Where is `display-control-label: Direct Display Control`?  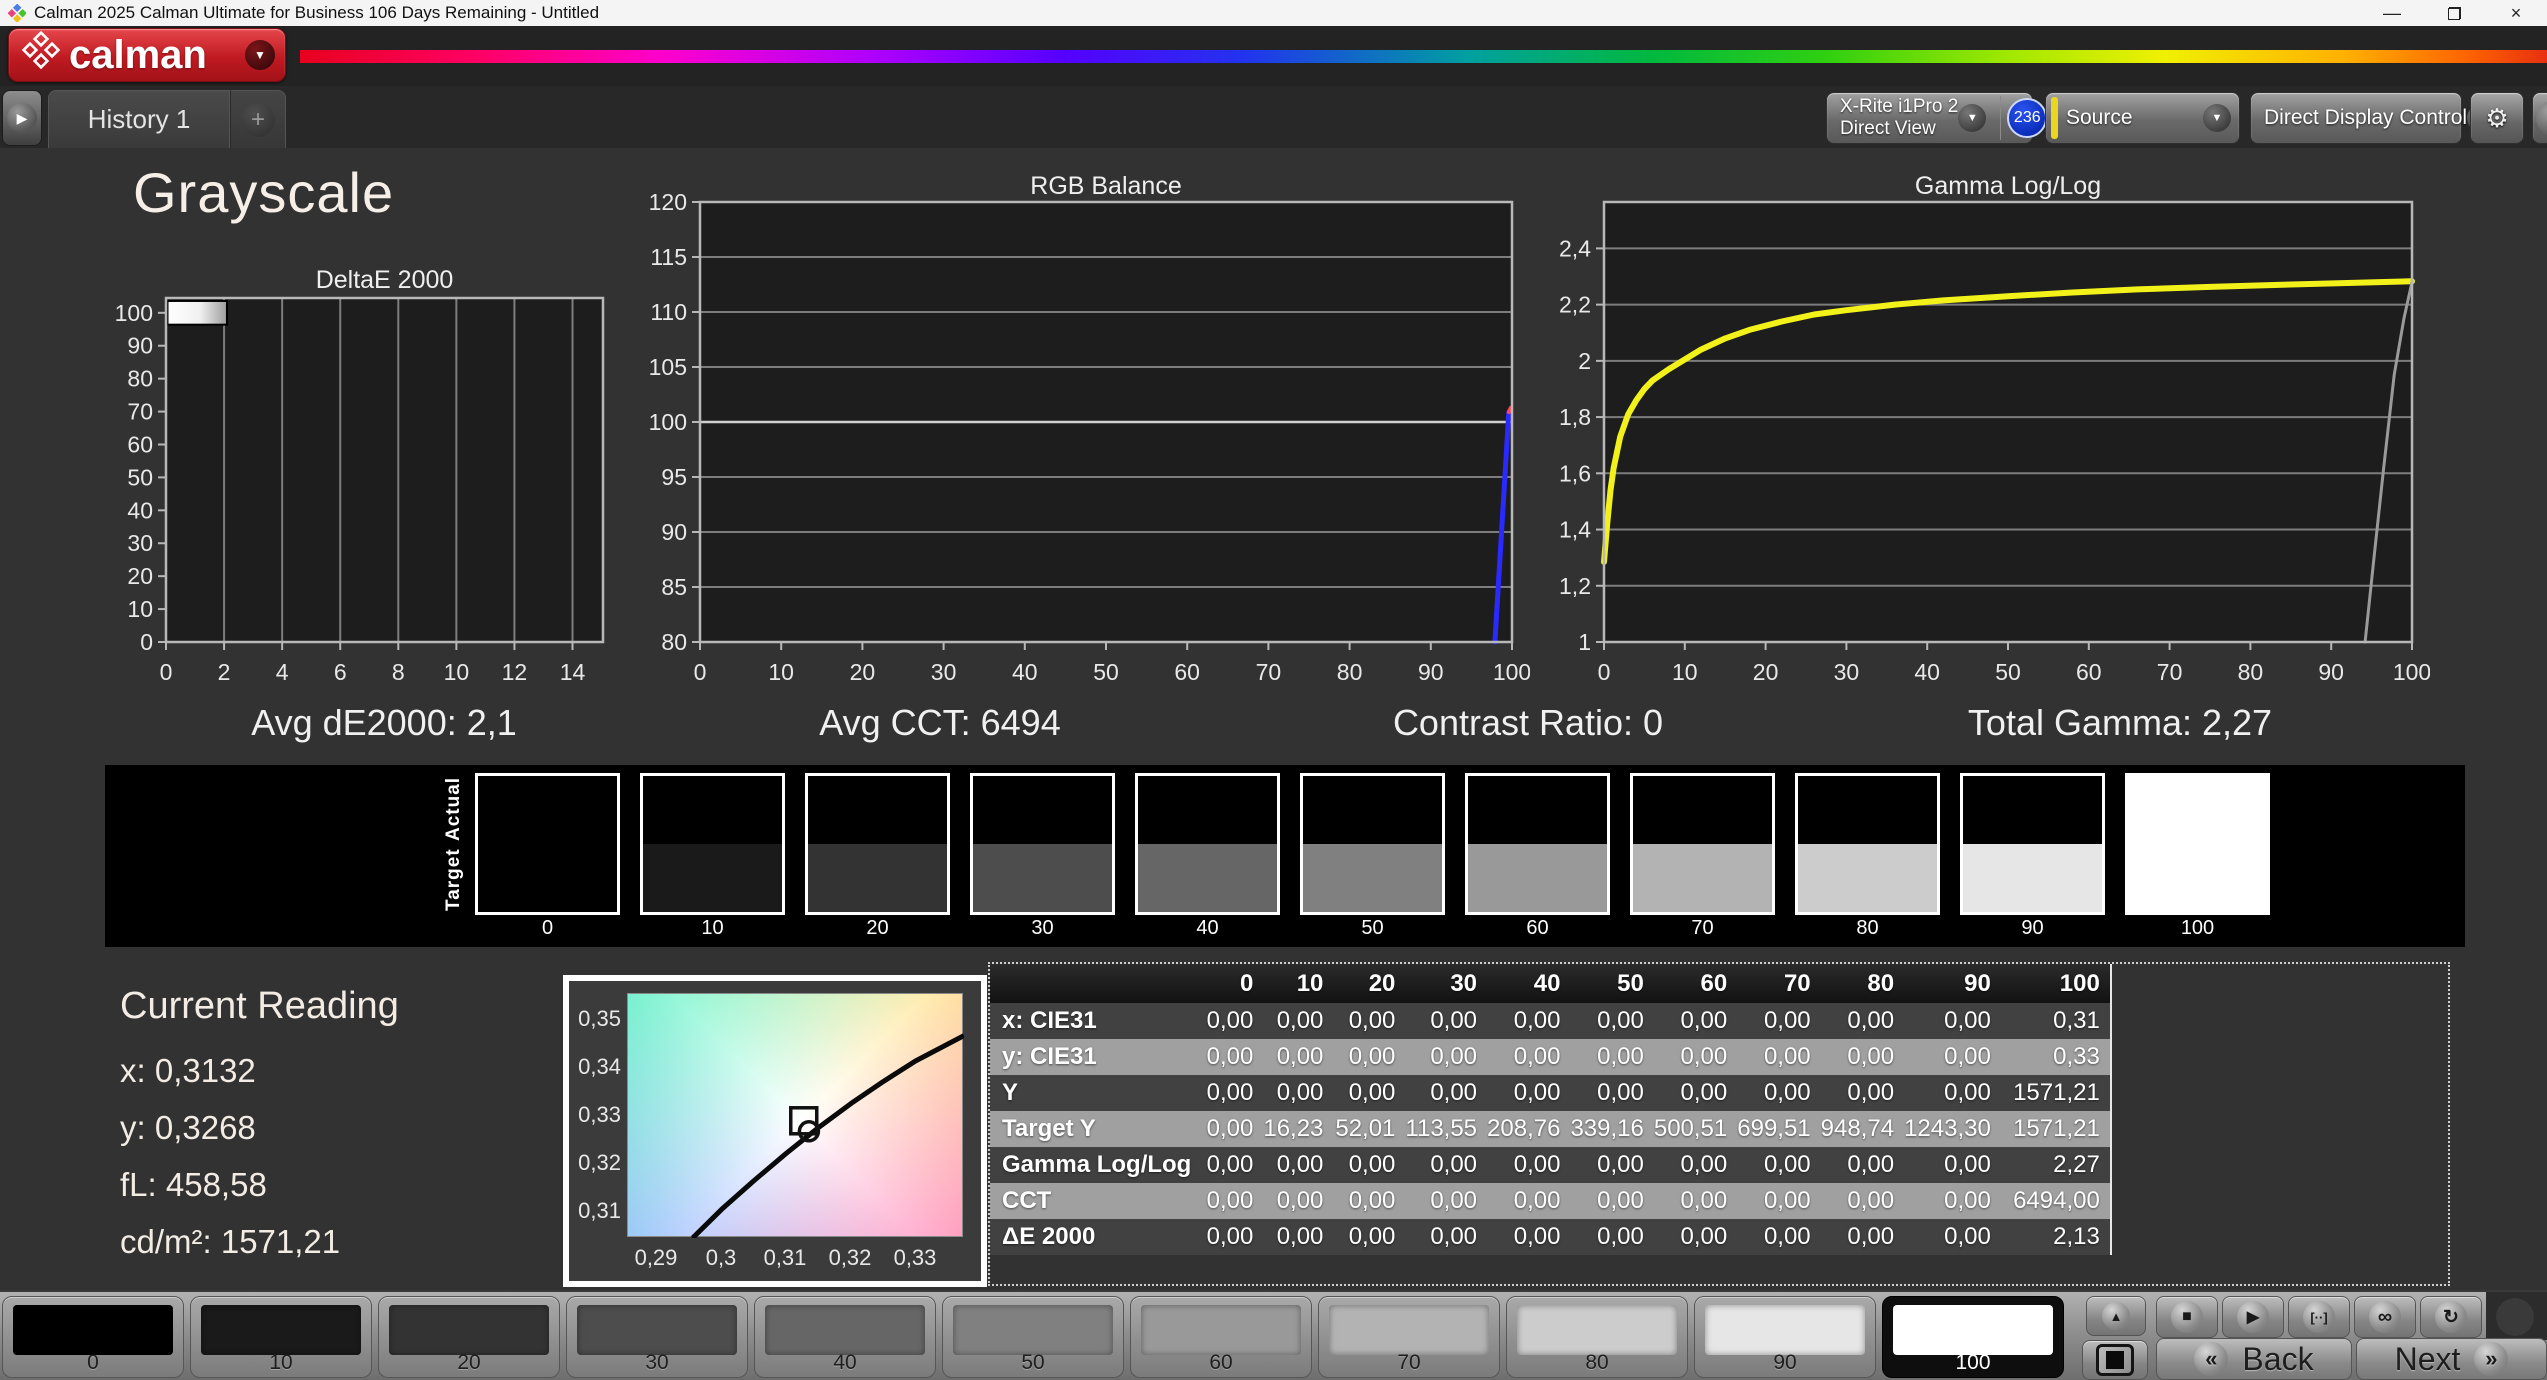
display-control-label: Direct Display Control is located at coordinates (2366, 117).